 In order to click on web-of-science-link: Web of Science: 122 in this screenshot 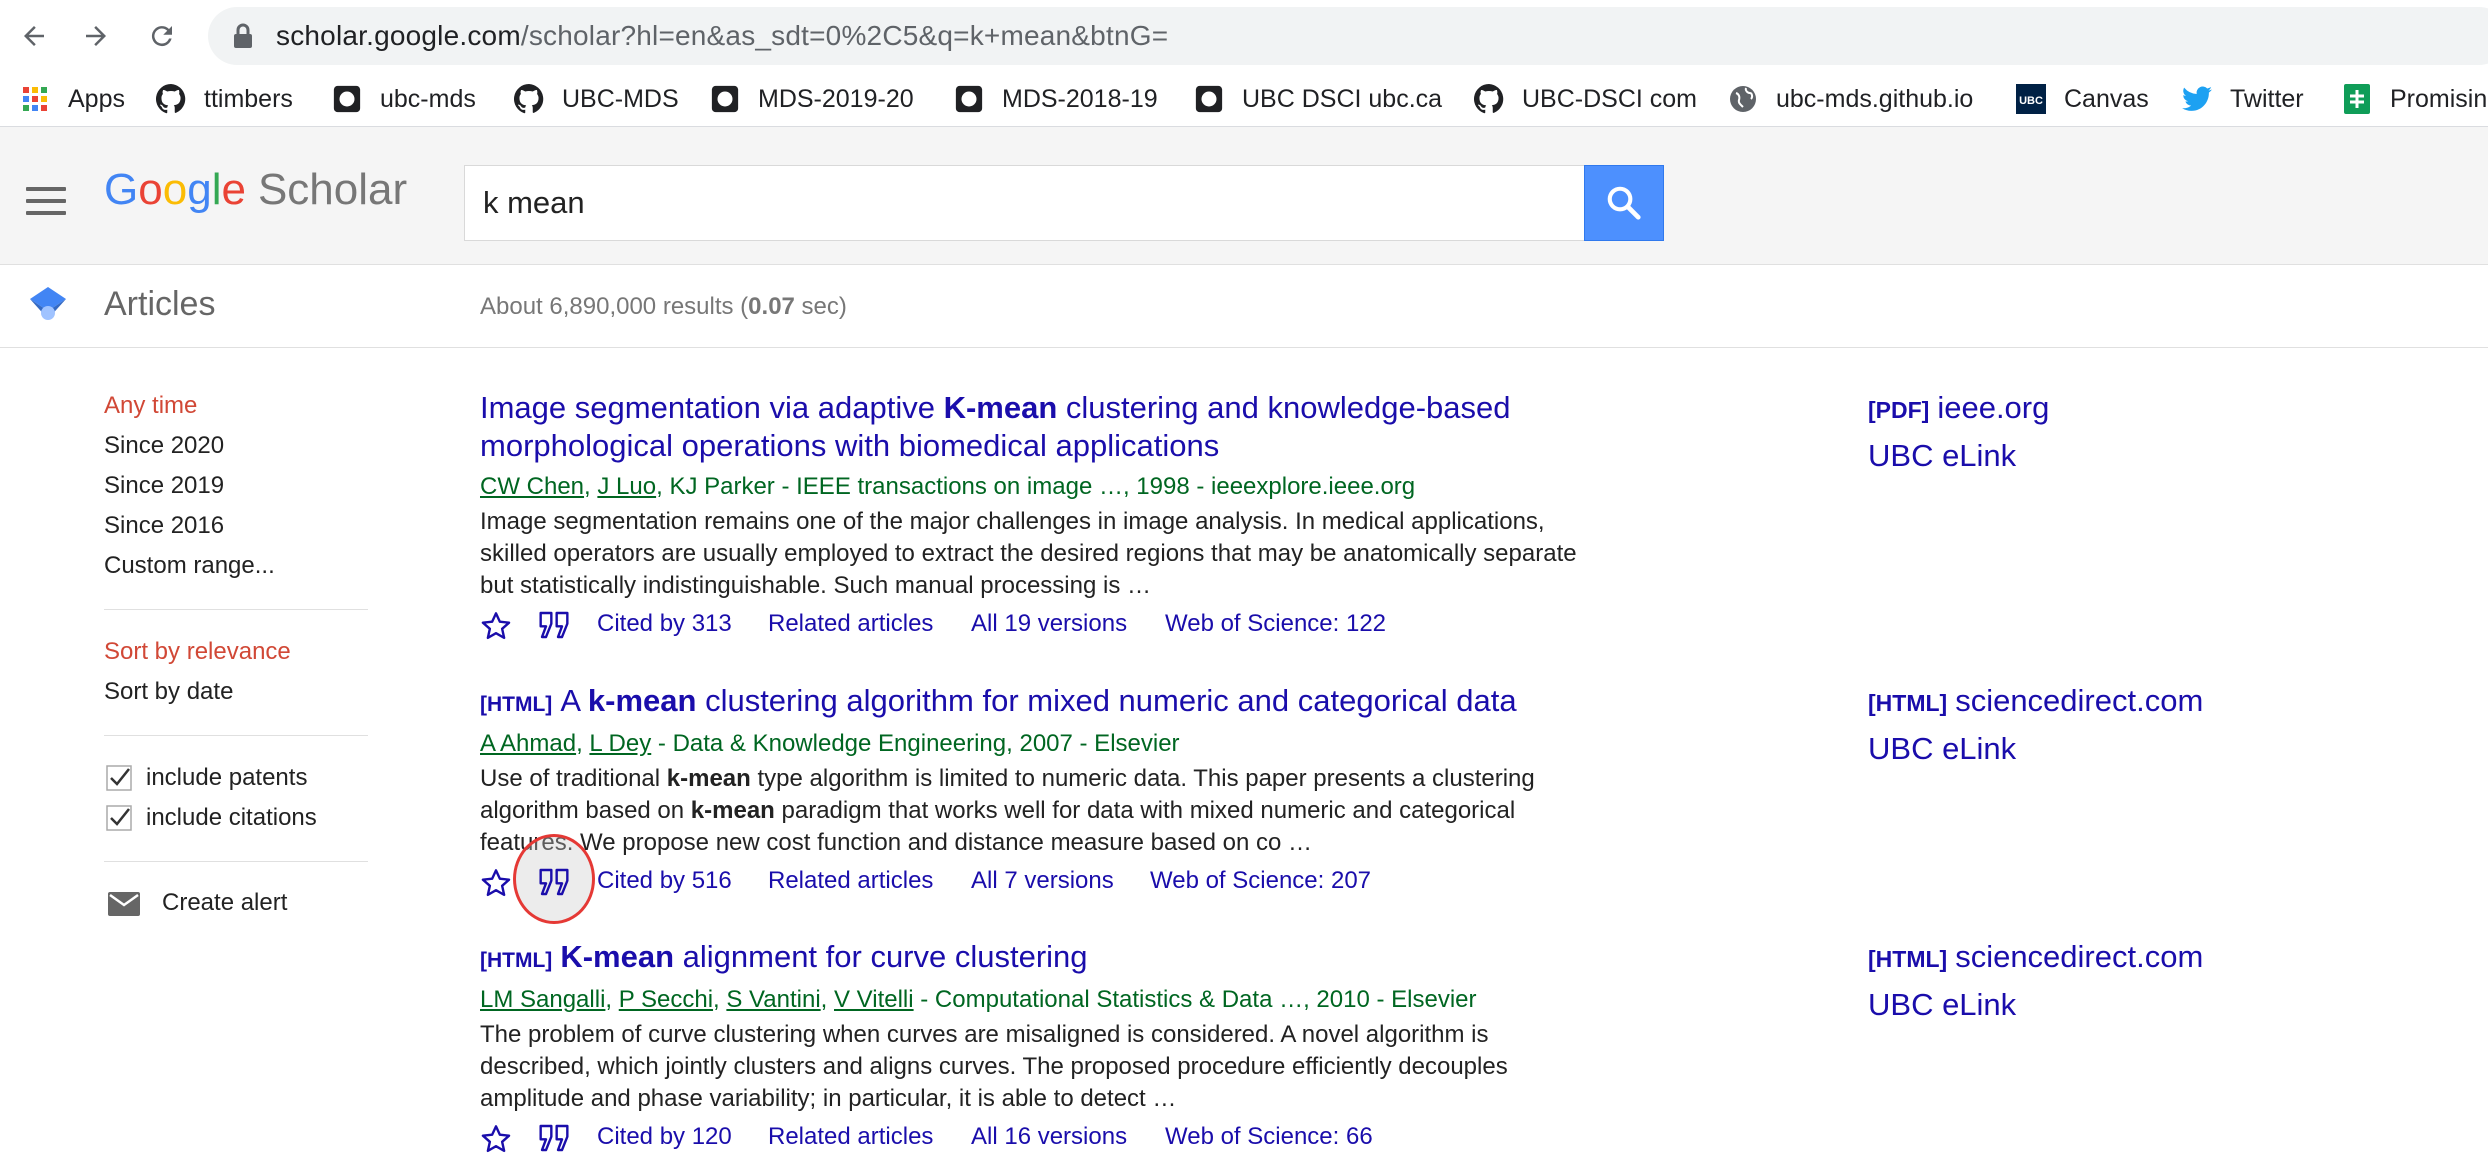, I will do `click(1275, 624)`.